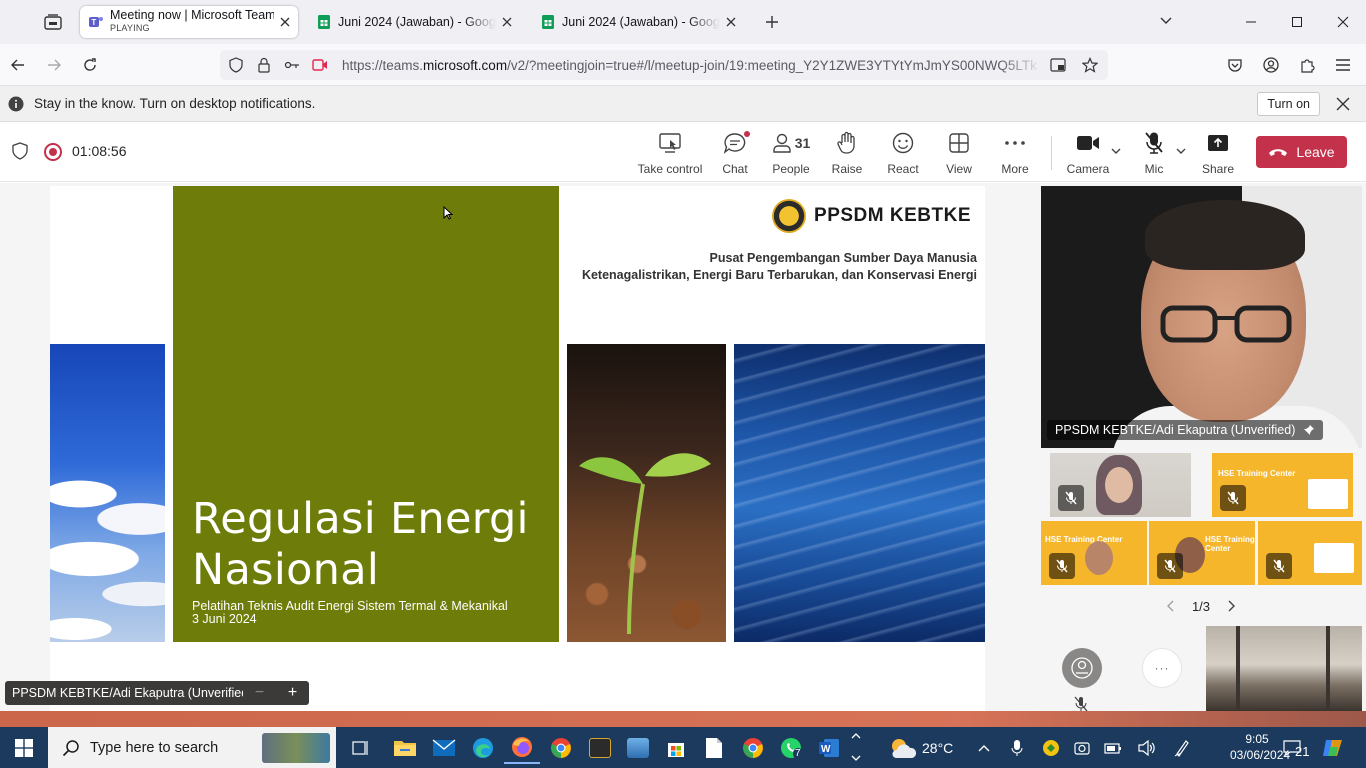 This screenshot has height=768, width=1366. I want to click on leave-button: Leave, so click(1301, 152).